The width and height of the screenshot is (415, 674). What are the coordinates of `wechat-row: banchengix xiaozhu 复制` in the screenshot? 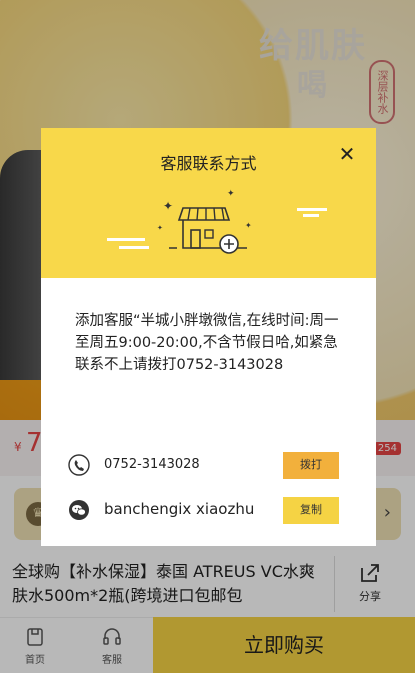 It's located at (208, 511).